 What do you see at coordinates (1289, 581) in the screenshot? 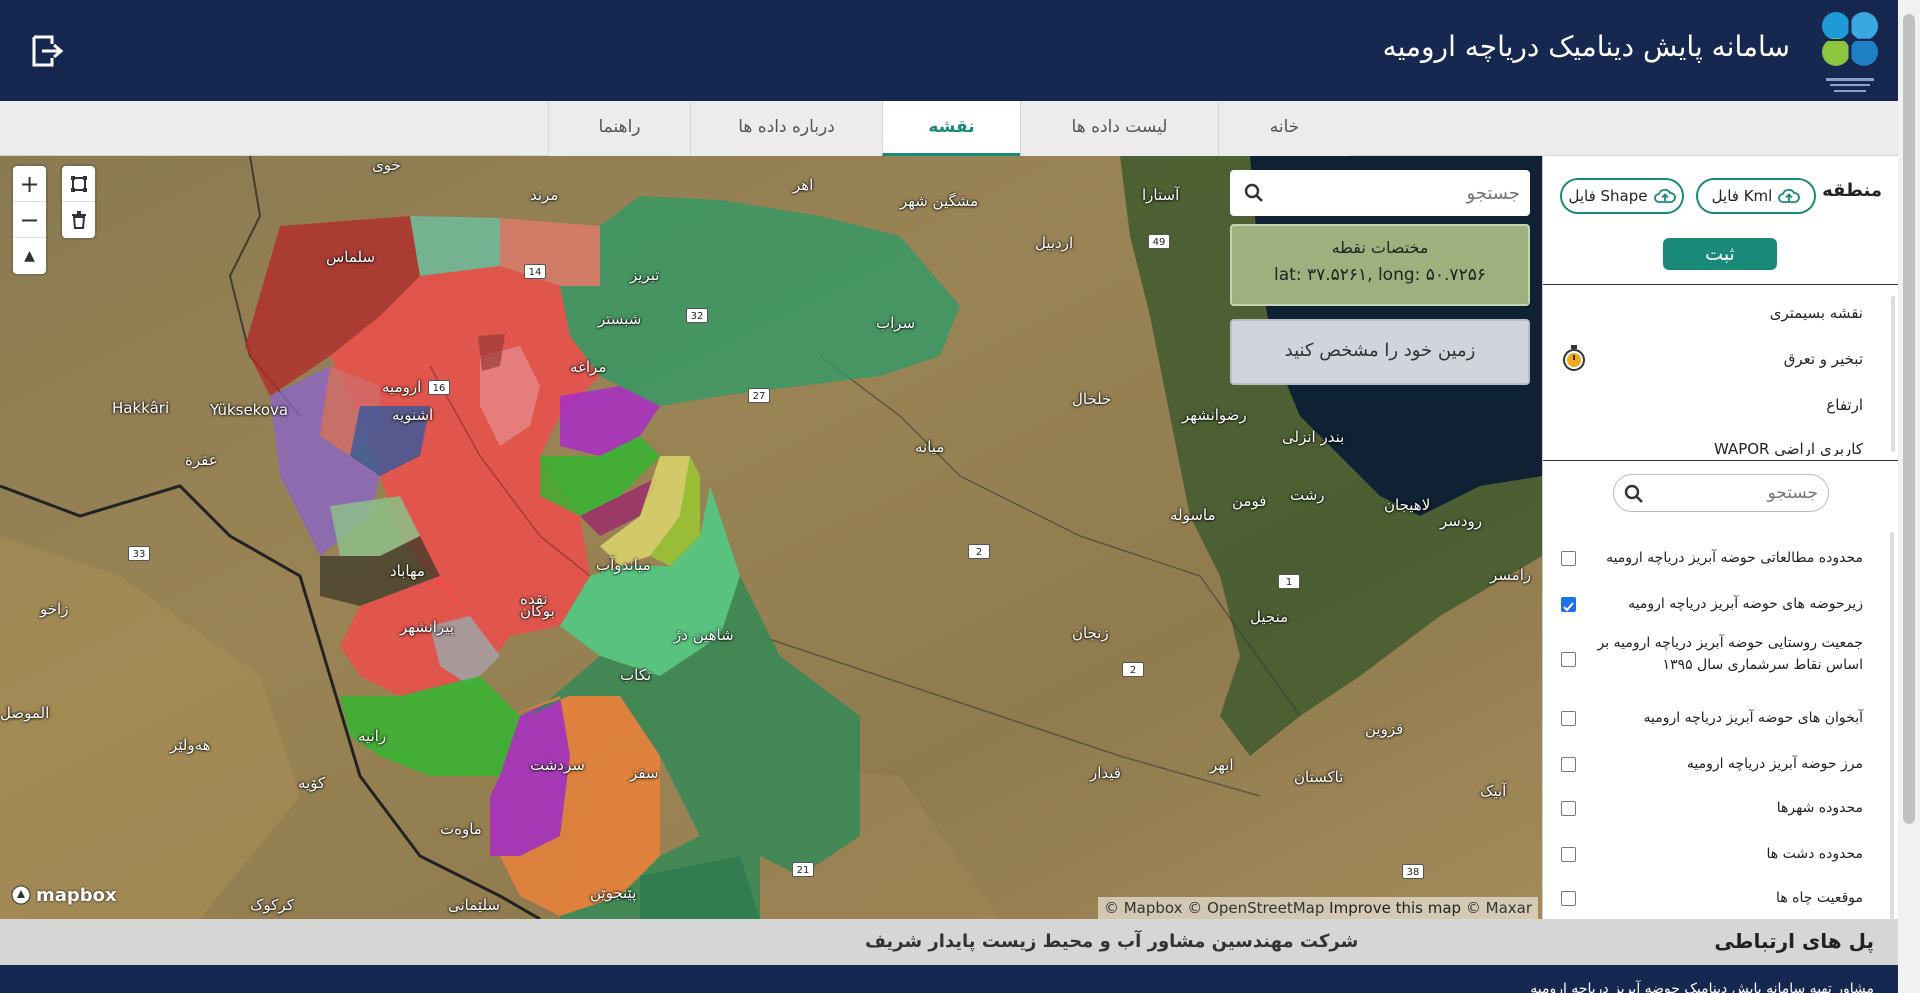
I see `road-badge: 1` at bounding box center [1289, 581].